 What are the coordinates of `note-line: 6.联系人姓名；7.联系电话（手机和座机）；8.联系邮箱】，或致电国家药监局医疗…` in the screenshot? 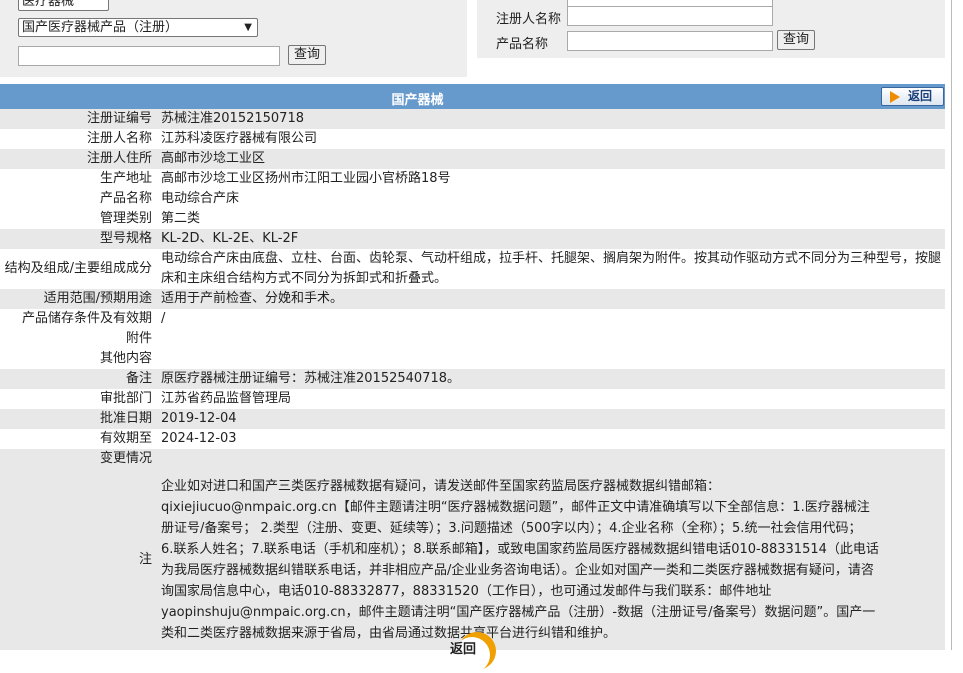 It's located at (520, 549).